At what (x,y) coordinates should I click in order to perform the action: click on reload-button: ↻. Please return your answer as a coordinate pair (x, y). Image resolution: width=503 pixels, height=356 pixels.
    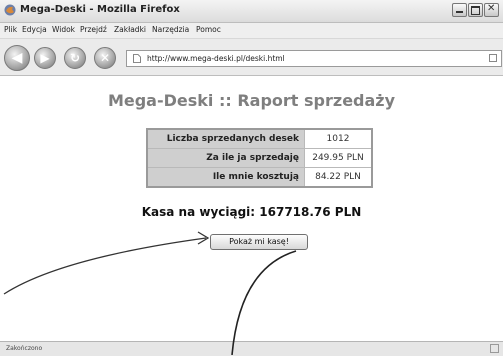
    Looking at the image, I should click on (75, 58).